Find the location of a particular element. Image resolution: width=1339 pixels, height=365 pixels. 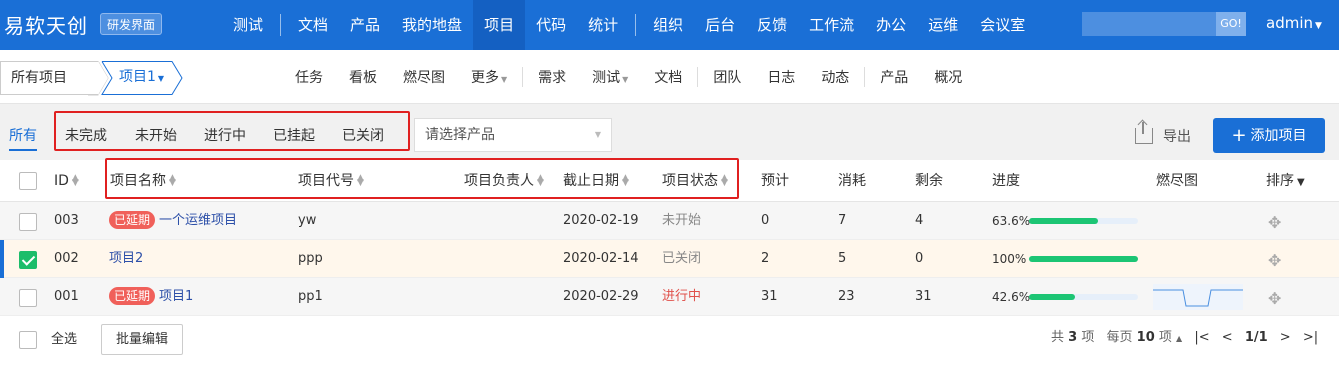

row-name: 已延期 项目1 is located at coordinates (151, 297).